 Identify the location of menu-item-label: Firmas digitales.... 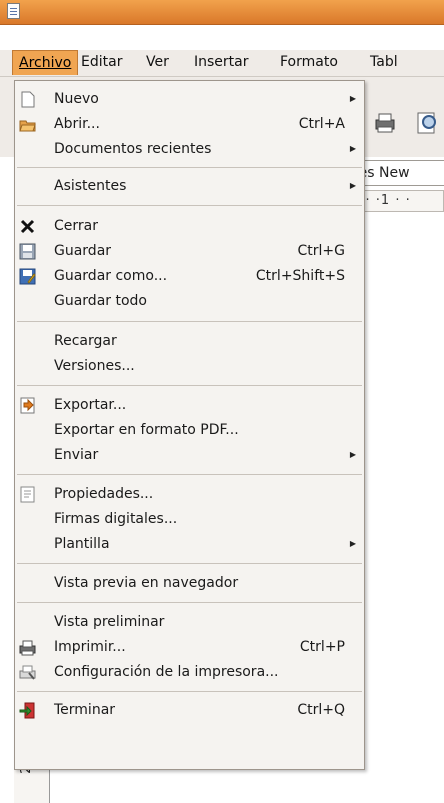
(116, 519).